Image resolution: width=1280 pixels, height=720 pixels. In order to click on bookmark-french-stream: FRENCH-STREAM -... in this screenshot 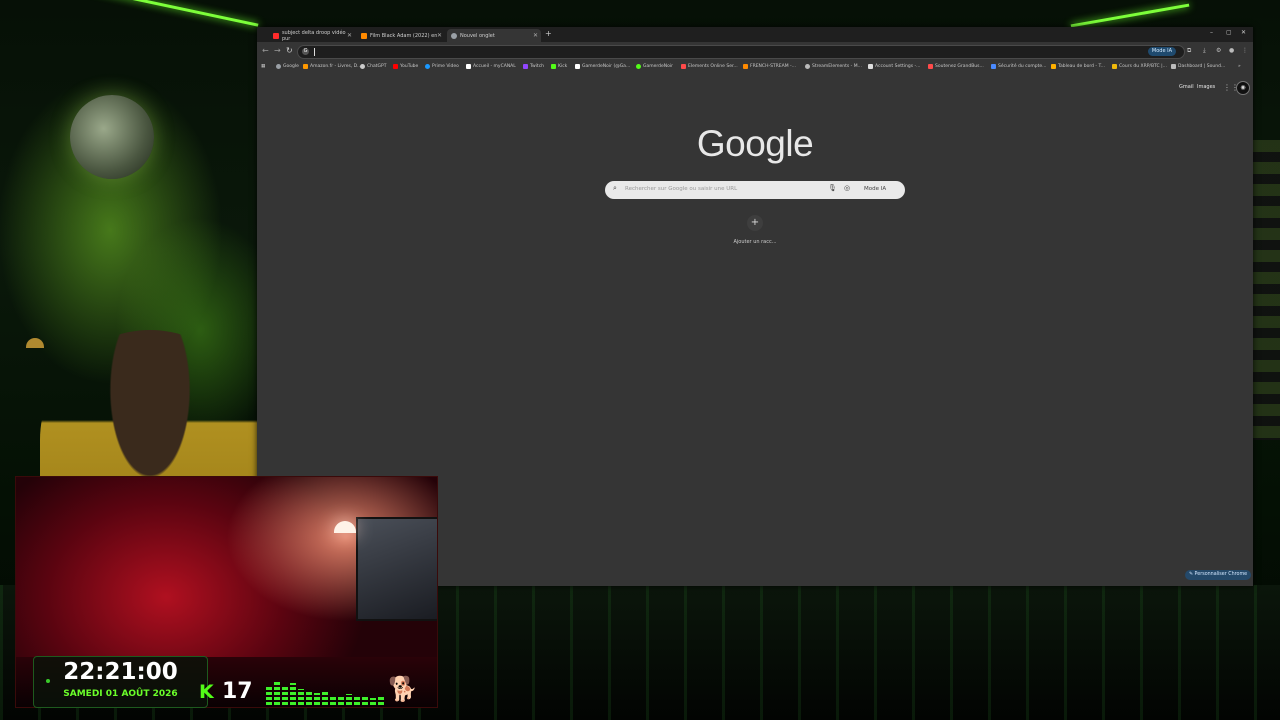, I will do `click(769, 66)`.